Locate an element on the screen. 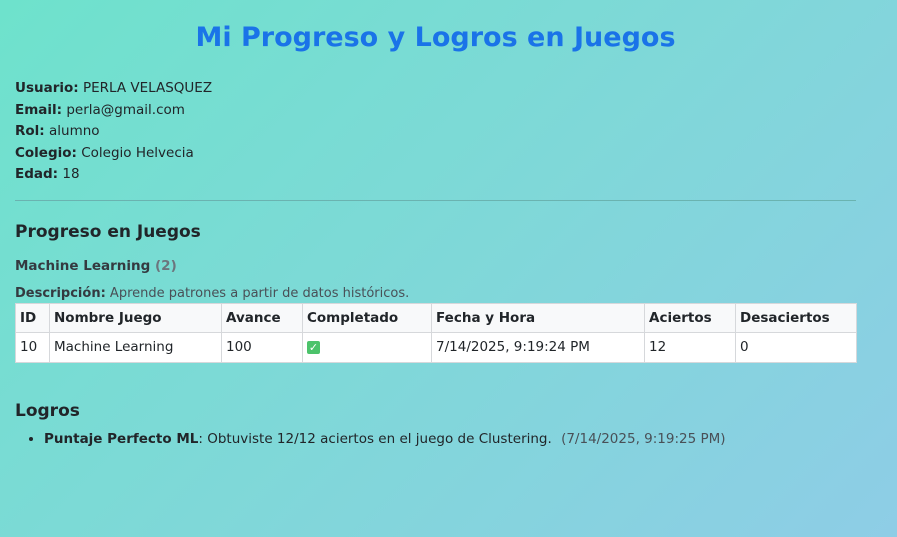  email-label: Email: is located at coordinates (39, 109).